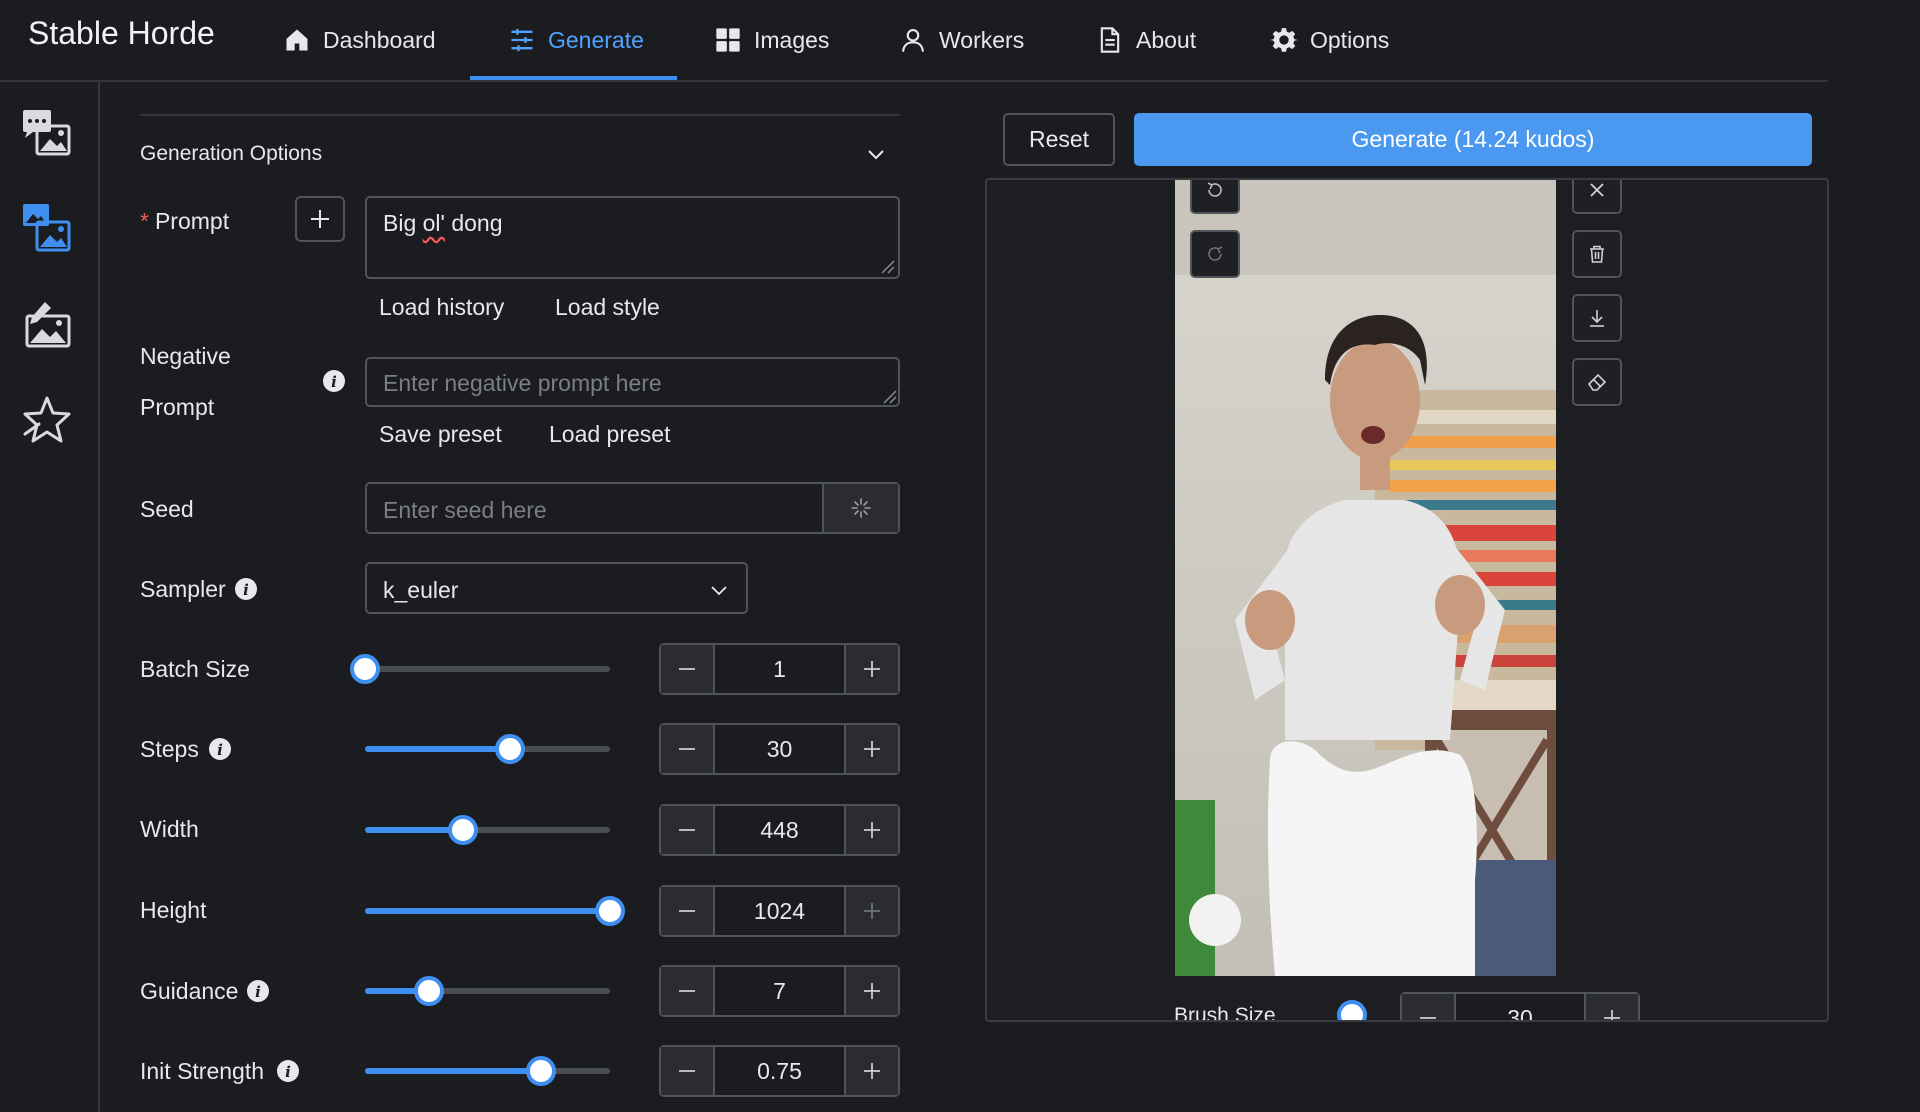 The height and width of the screenshot is (1112, 1920). I want to click on inpainting-icon, so click(47, 324).